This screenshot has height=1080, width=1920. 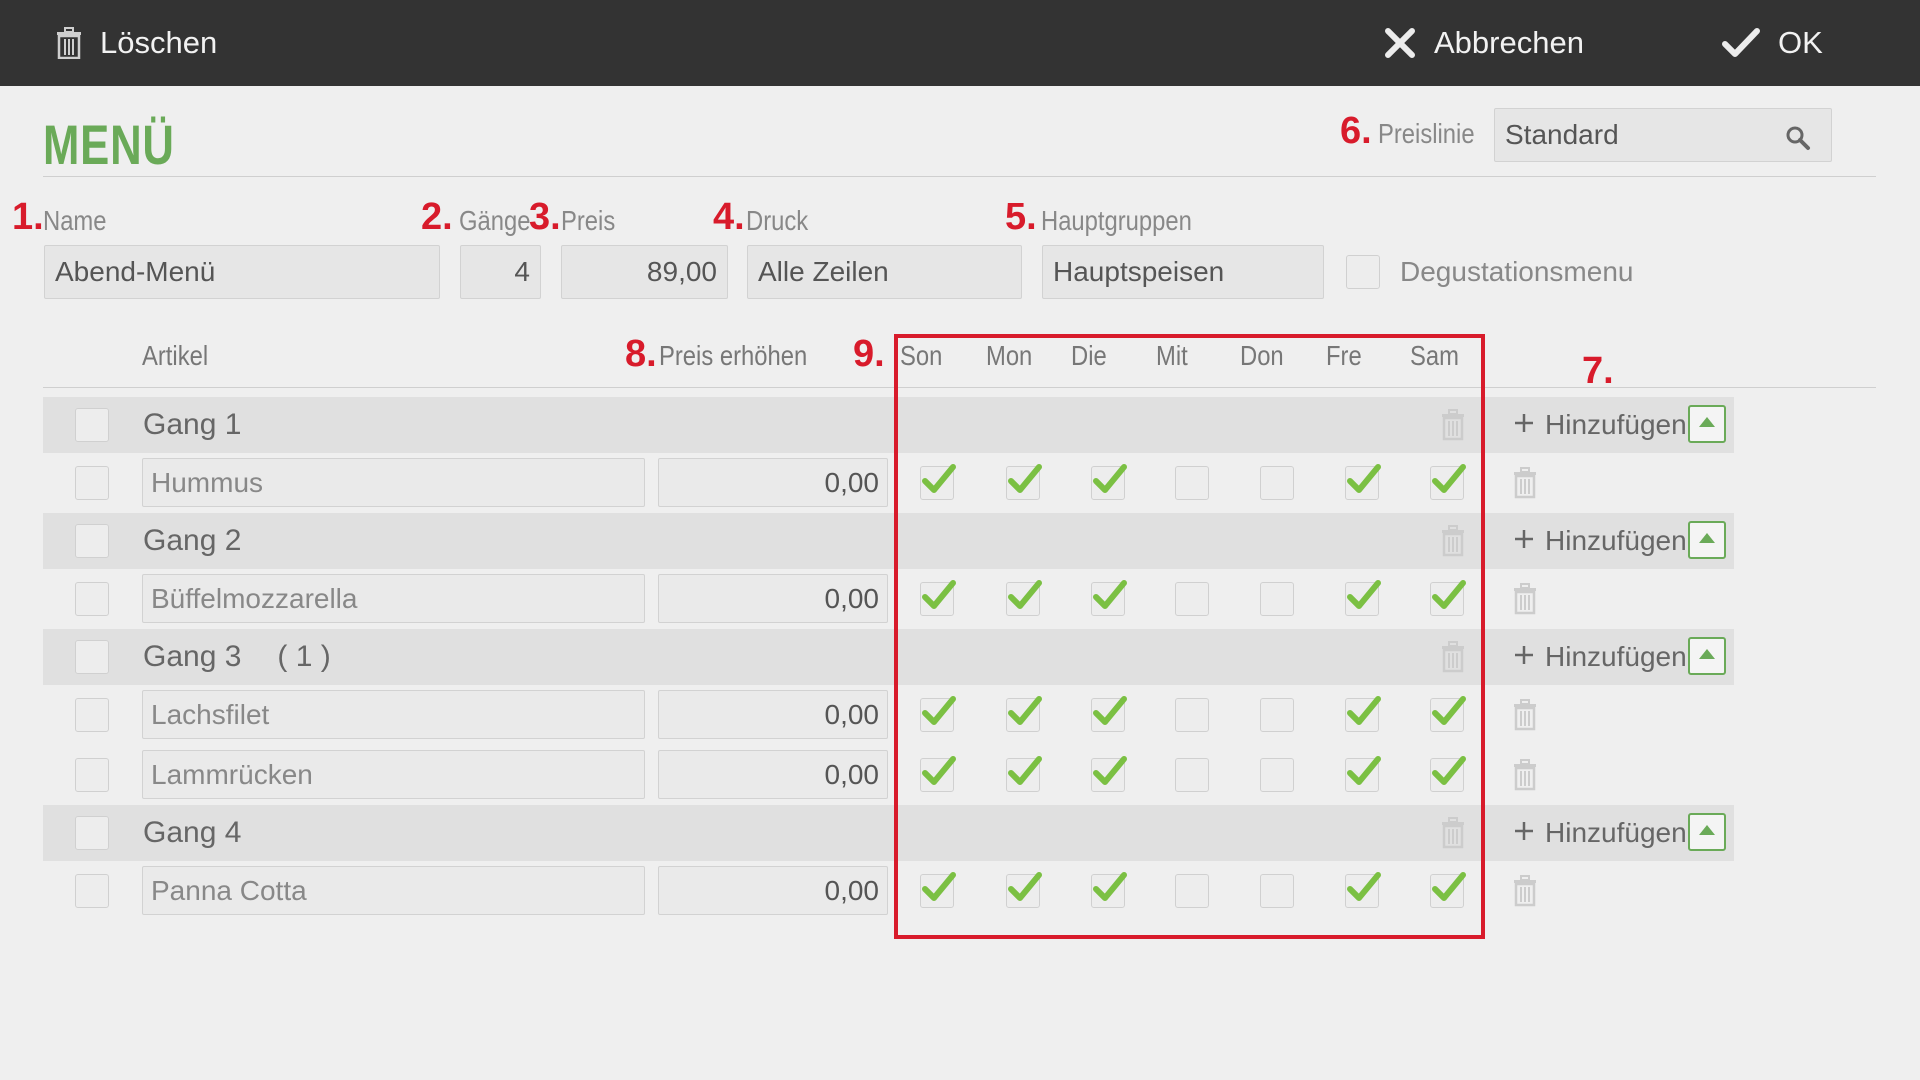 I want to click on annotation-1: 1., so click(x=28, y=217).